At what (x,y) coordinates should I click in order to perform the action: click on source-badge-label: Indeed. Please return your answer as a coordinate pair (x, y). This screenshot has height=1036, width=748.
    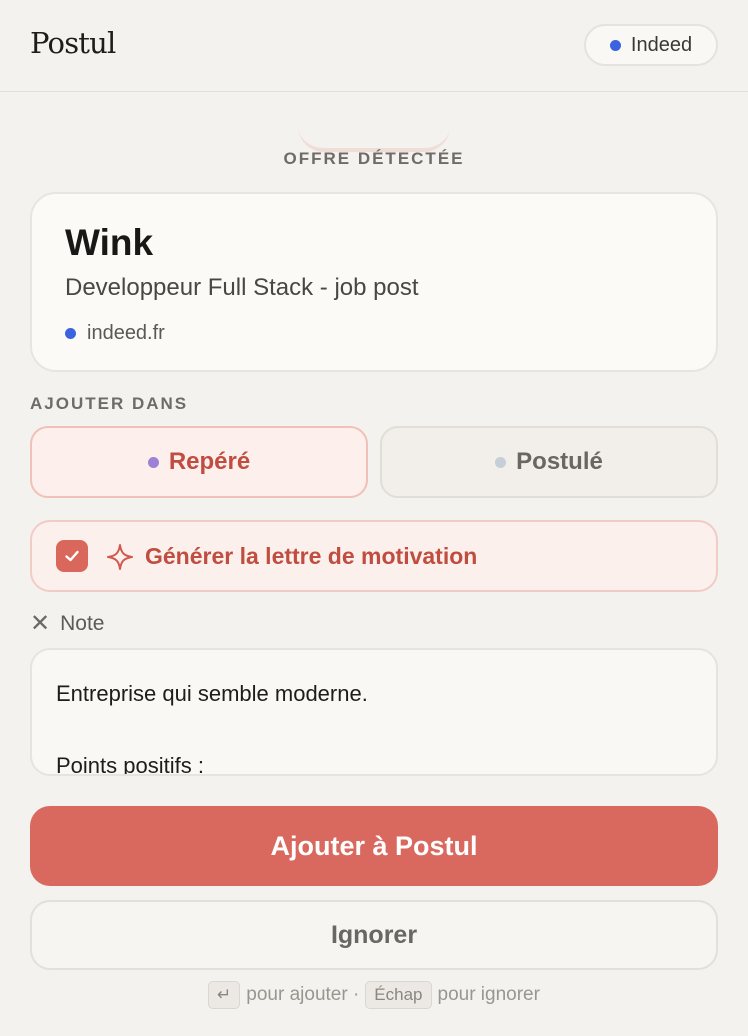
    Looking at the image, I should click on (661, 44).